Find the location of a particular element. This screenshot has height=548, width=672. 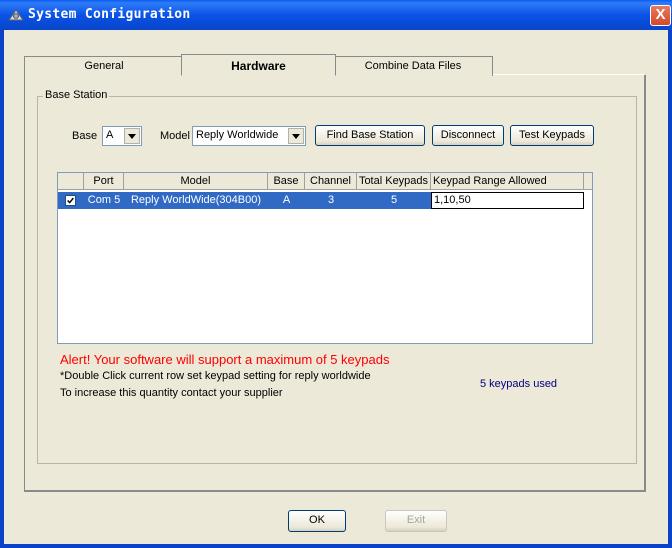

row-checkbox-cell is located at coordinates (71, 200).